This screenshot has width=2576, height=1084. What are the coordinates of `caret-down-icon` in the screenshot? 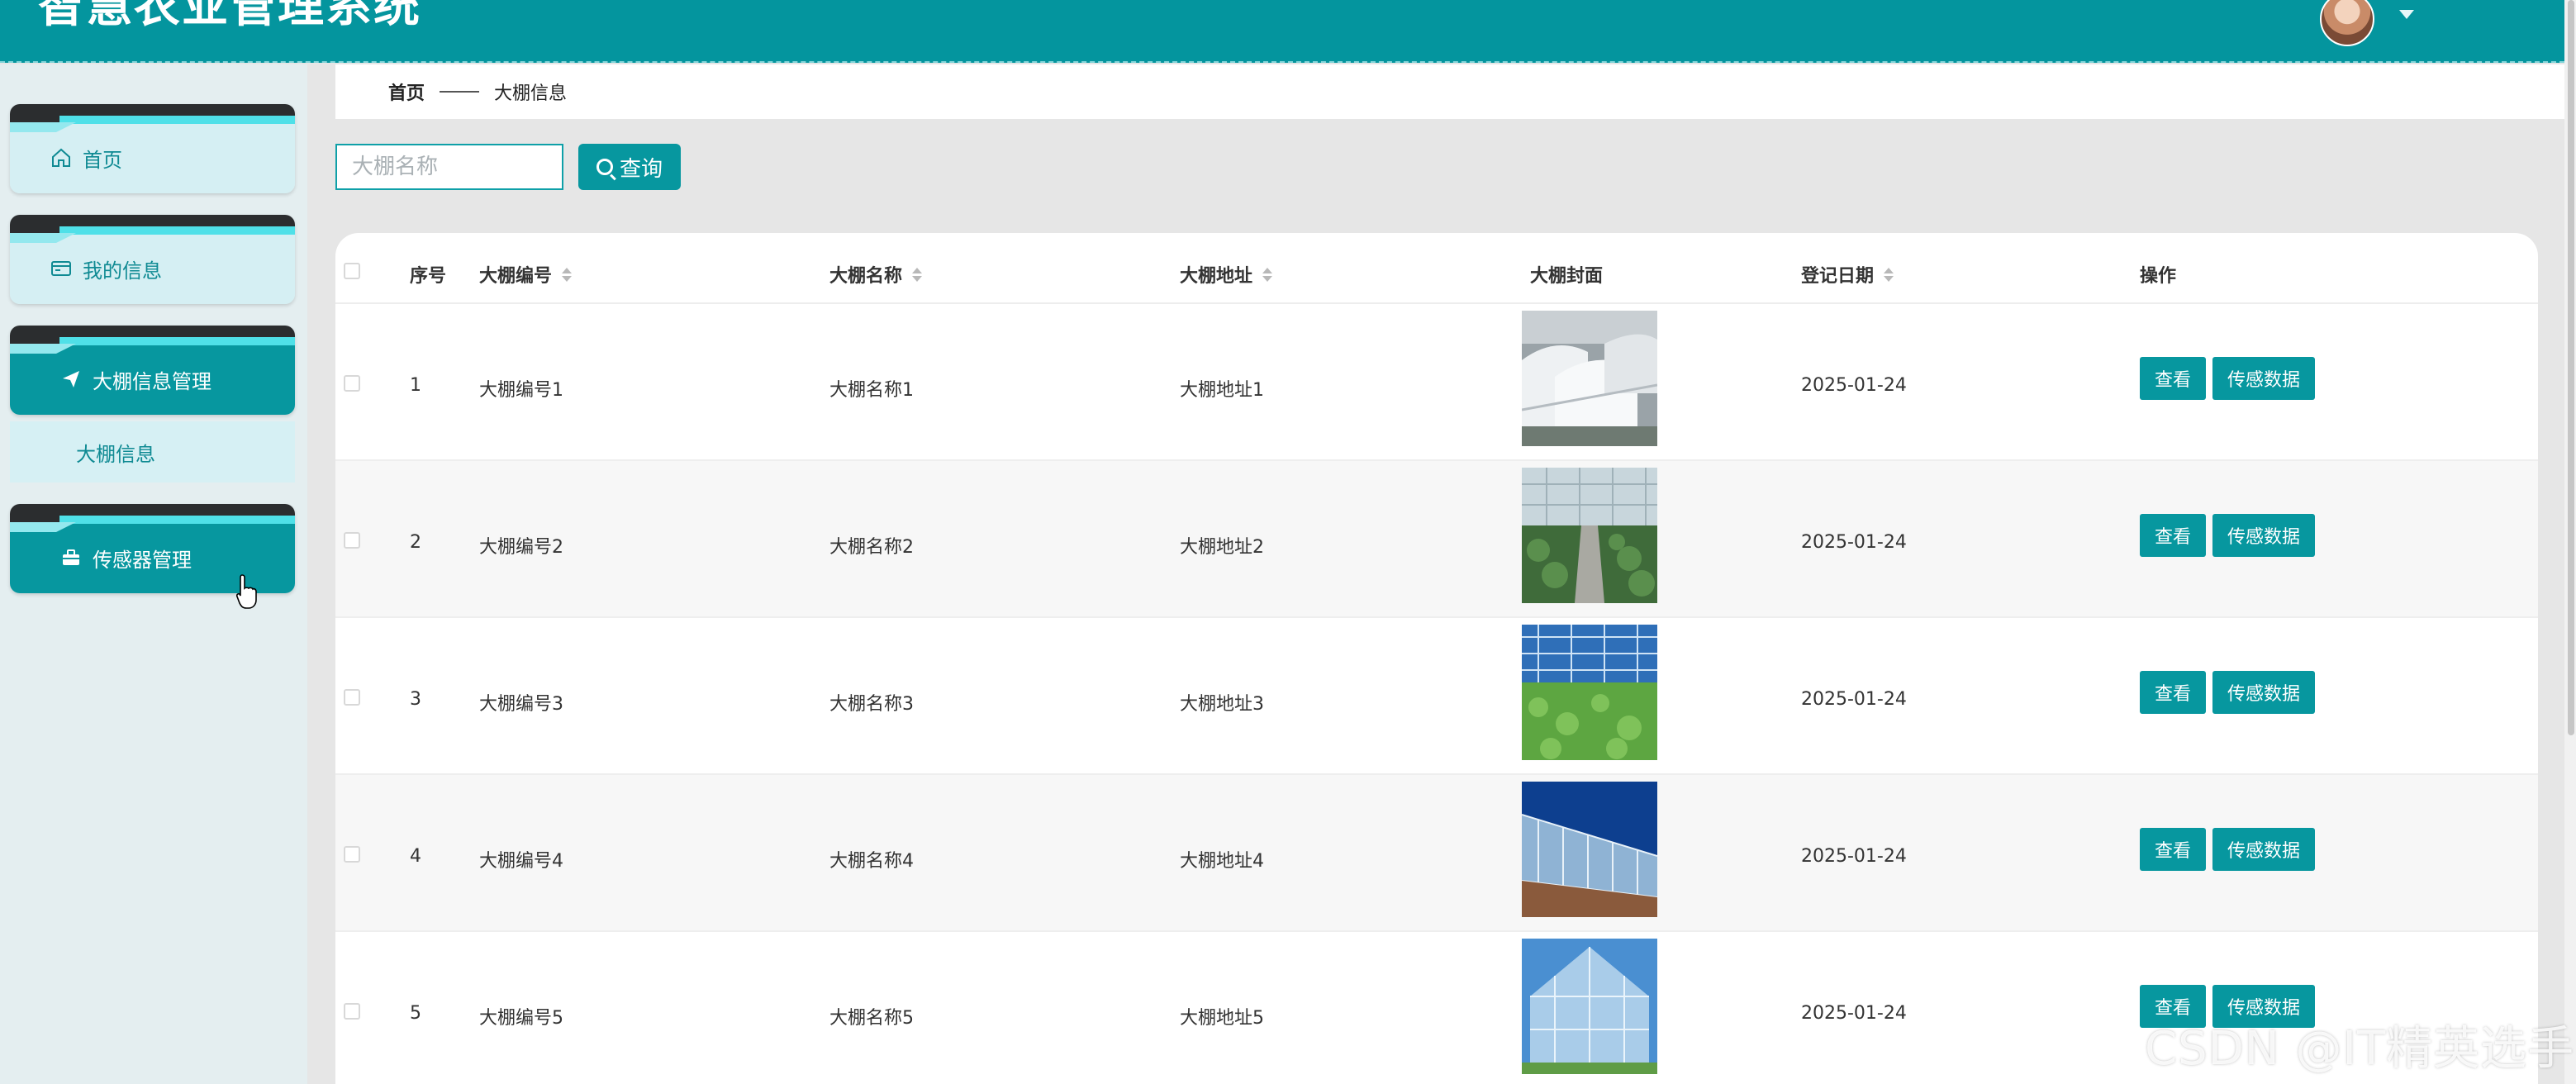 It's located at (2406, 14).